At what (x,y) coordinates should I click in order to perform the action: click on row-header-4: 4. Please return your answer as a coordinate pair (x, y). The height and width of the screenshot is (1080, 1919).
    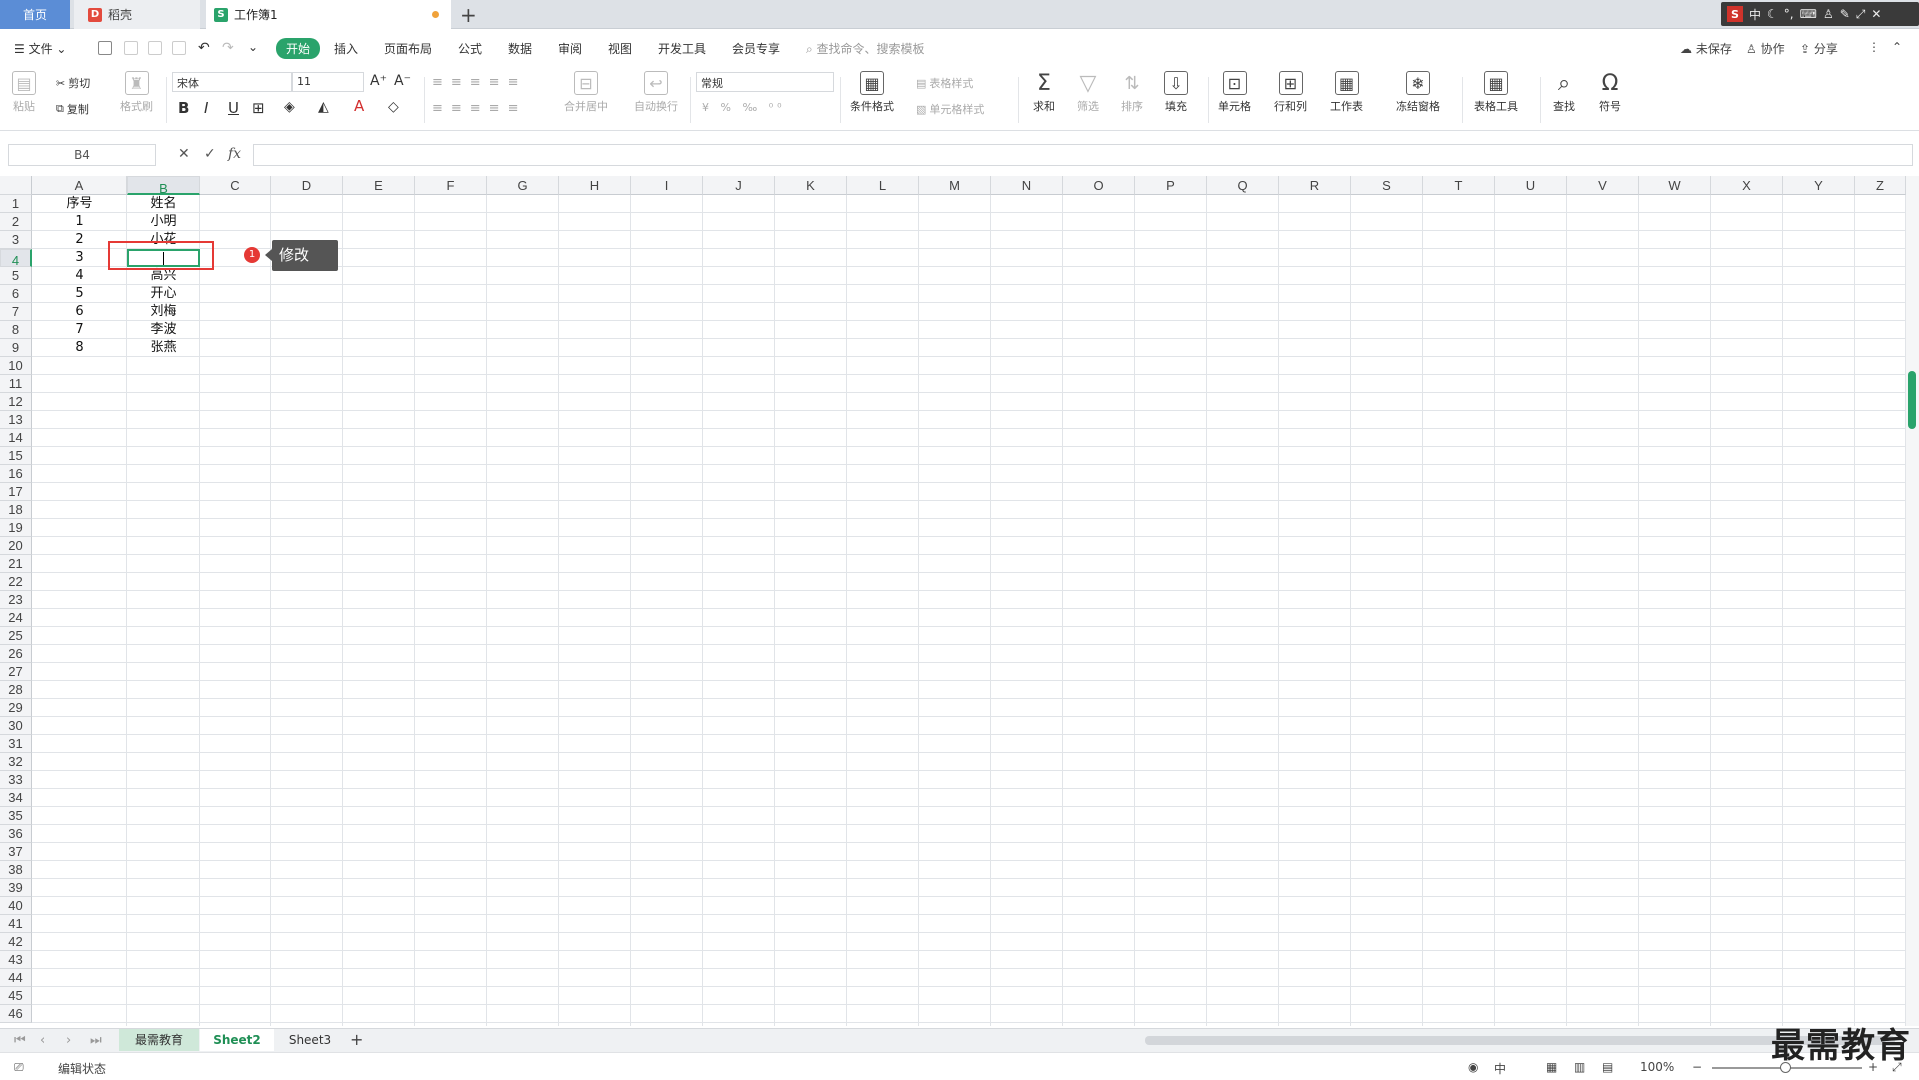
    Looking at the image, I should click on (16, 258).